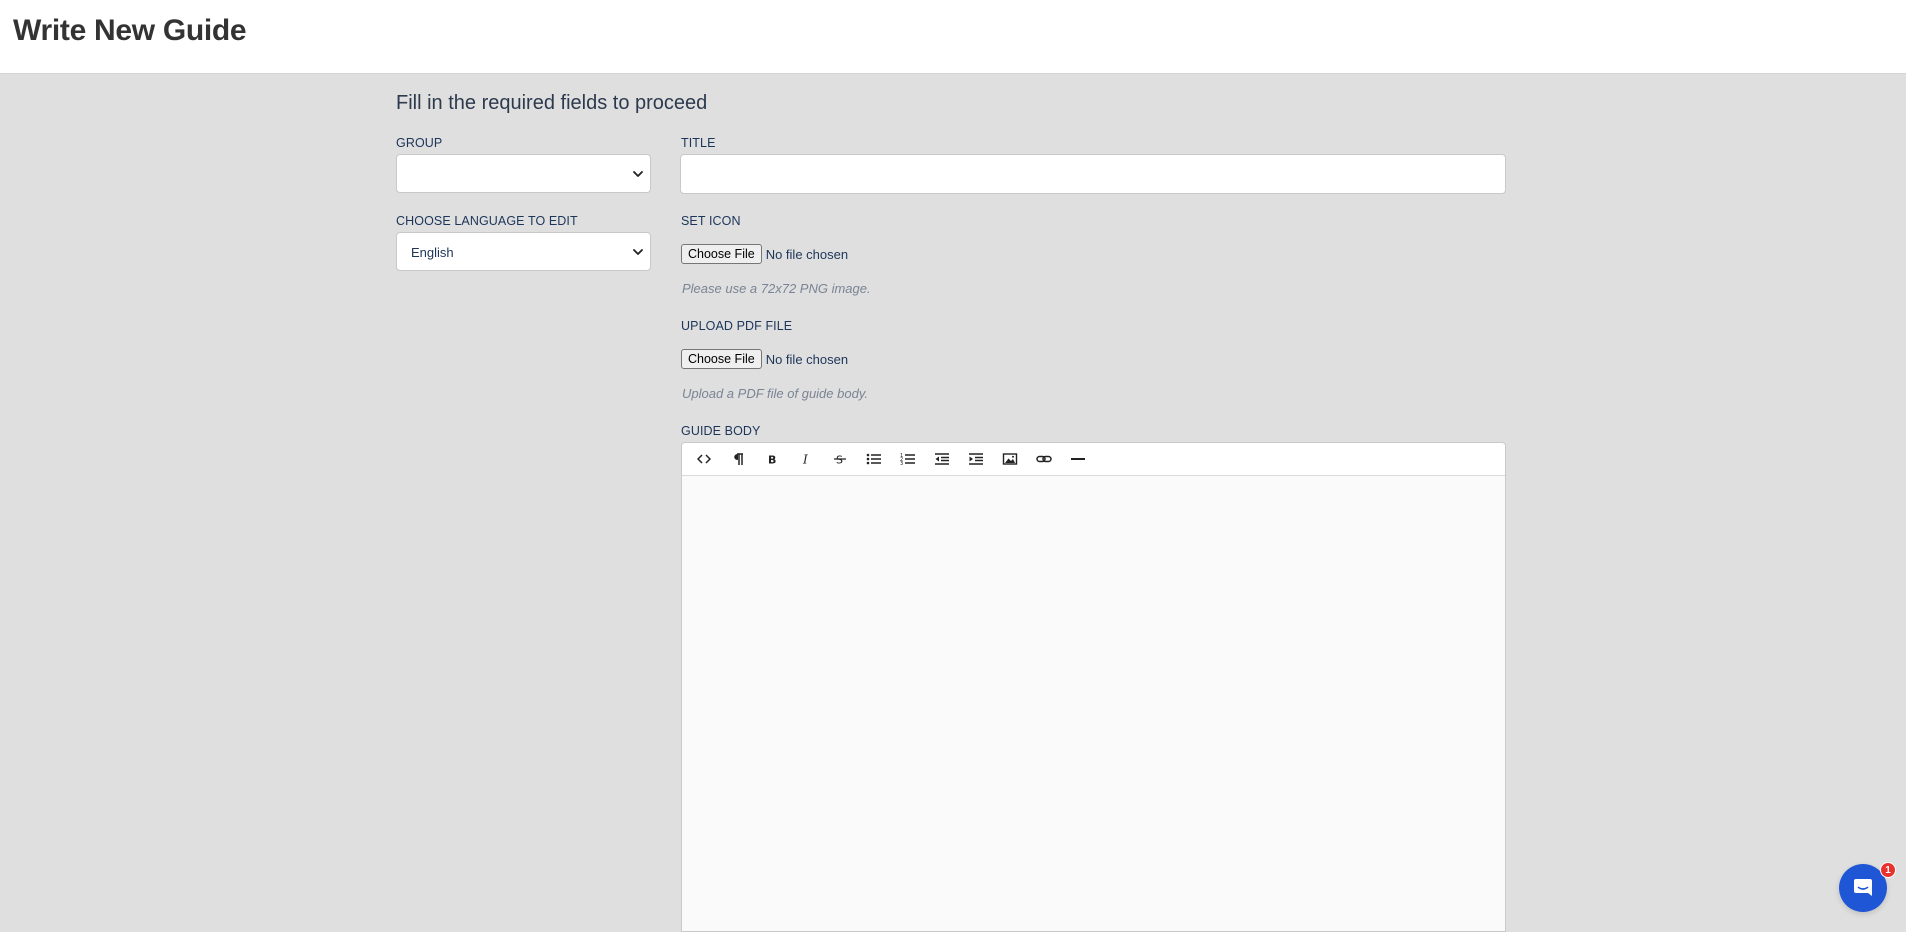 The width and height of the screenshot is (1906, 932). What do you see at coordinates (698, 143) in the screenshot?
I see `title-label: TITLE` at bounding box center [698, 143].